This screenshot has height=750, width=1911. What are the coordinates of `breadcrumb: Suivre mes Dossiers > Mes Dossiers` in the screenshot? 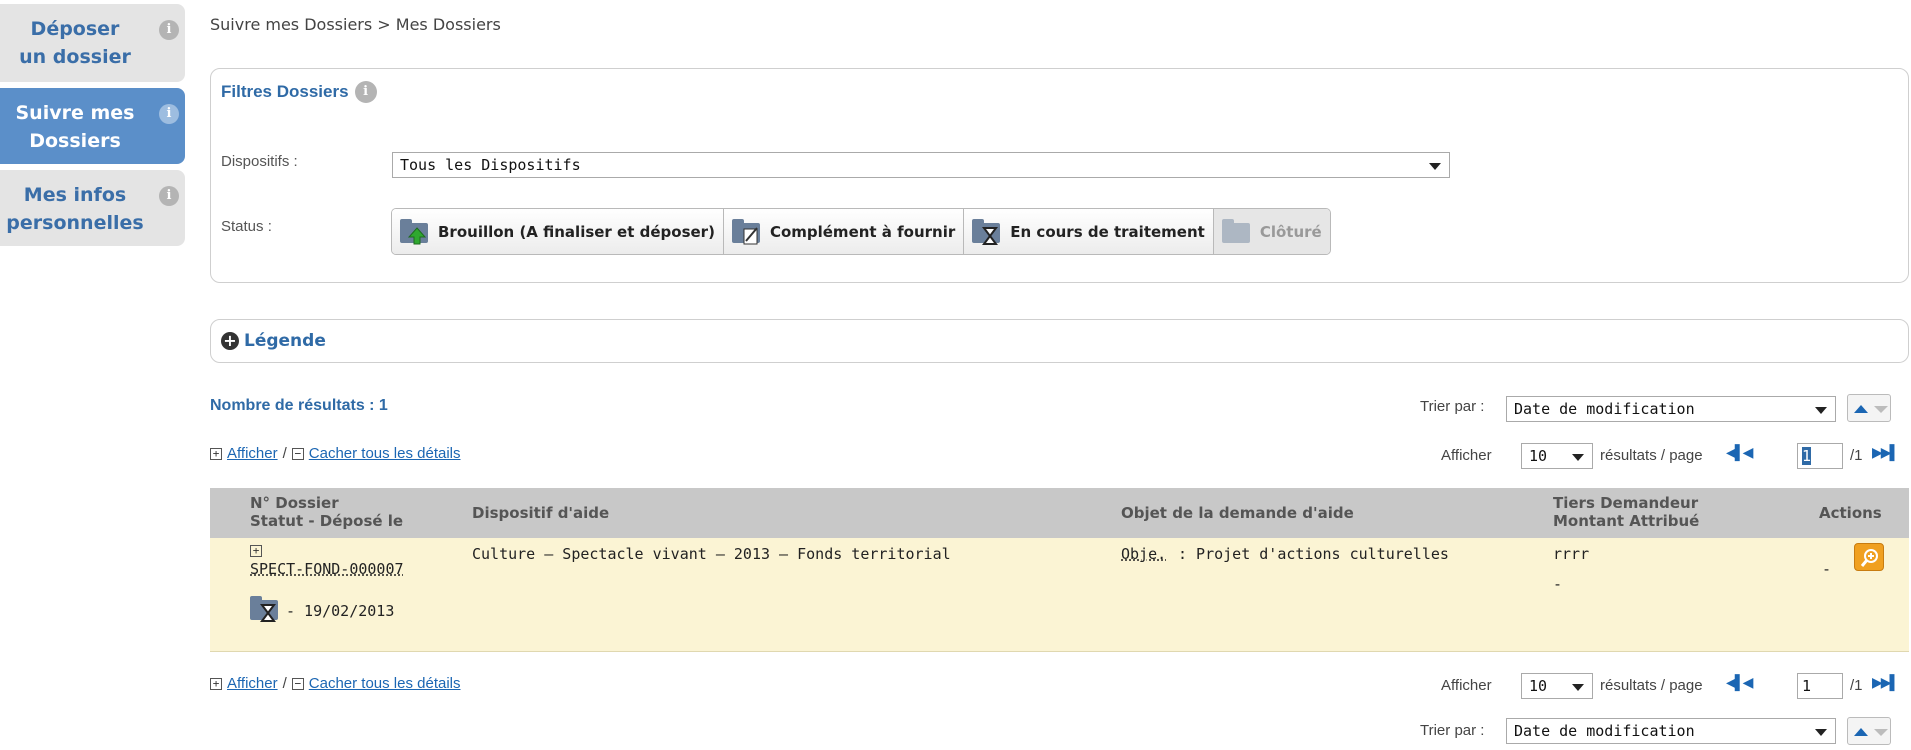 It's located at (355, 24).